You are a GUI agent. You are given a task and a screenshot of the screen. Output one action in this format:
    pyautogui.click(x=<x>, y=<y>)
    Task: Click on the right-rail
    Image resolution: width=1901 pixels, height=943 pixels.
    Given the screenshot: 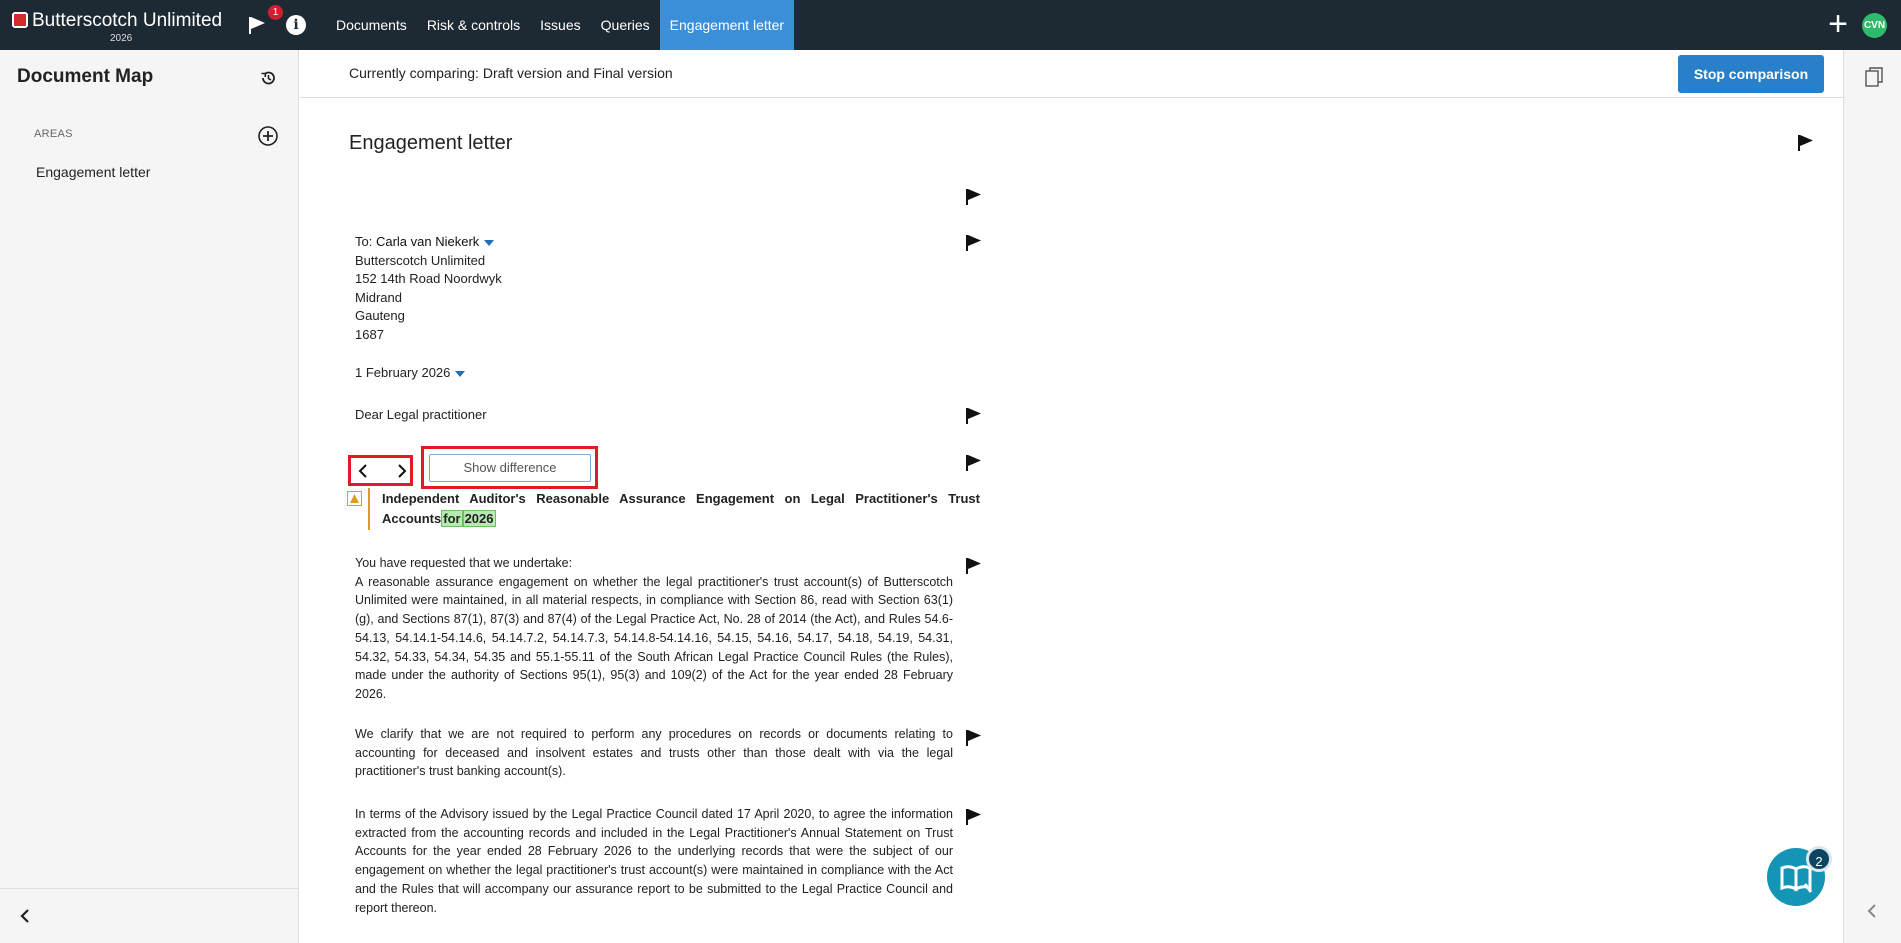 What is the action you would take?
    pyautogui.click(x=1872, y=496)
    